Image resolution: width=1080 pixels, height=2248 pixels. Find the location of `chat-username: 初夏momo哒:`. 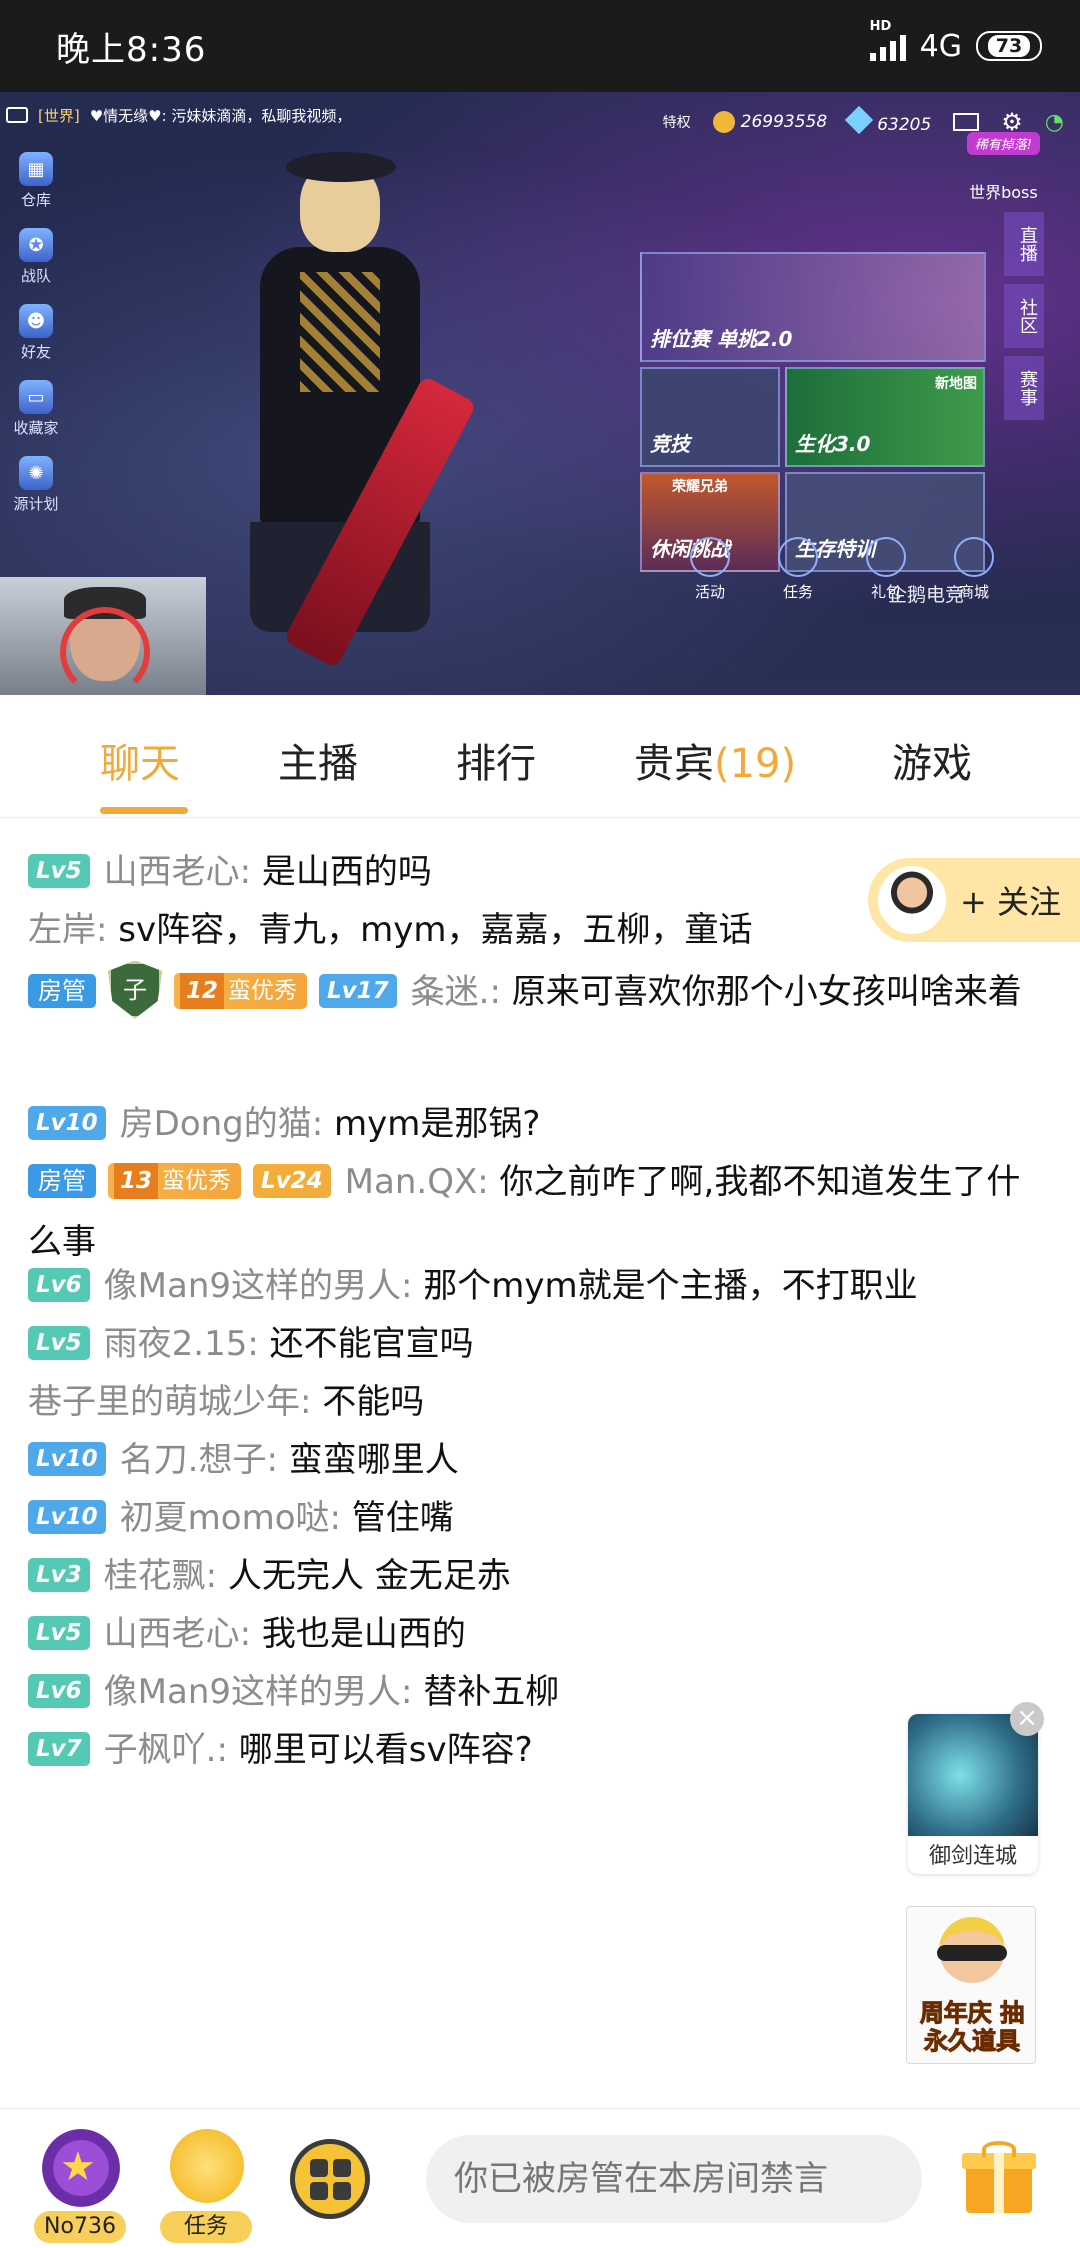

chat-username: 初夏momo哒: is located at coordinates (236, 1518).